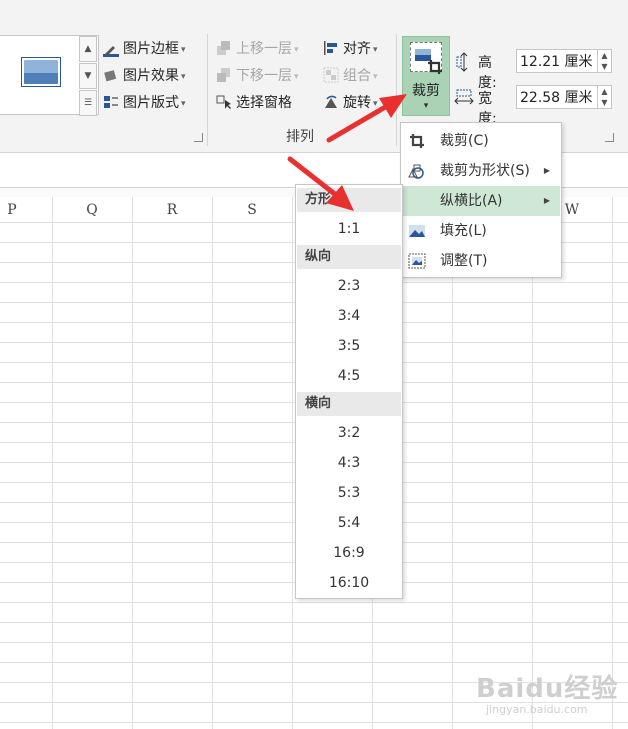 The height and width of the screenshot is (729, 628). I want to click on gallery-down-icon: ▼, so click(88, 76).